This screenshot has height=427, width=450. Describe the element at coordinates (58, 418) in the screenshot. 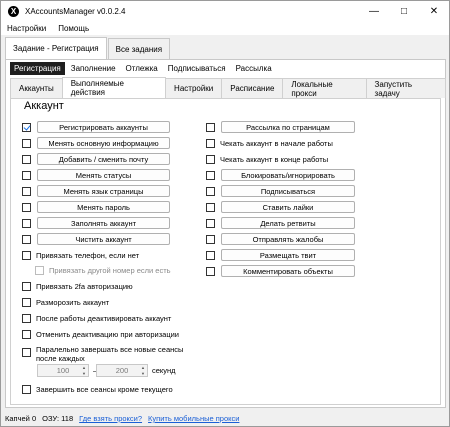

I see `ram-usage: ОЗУ: 118` at that location.